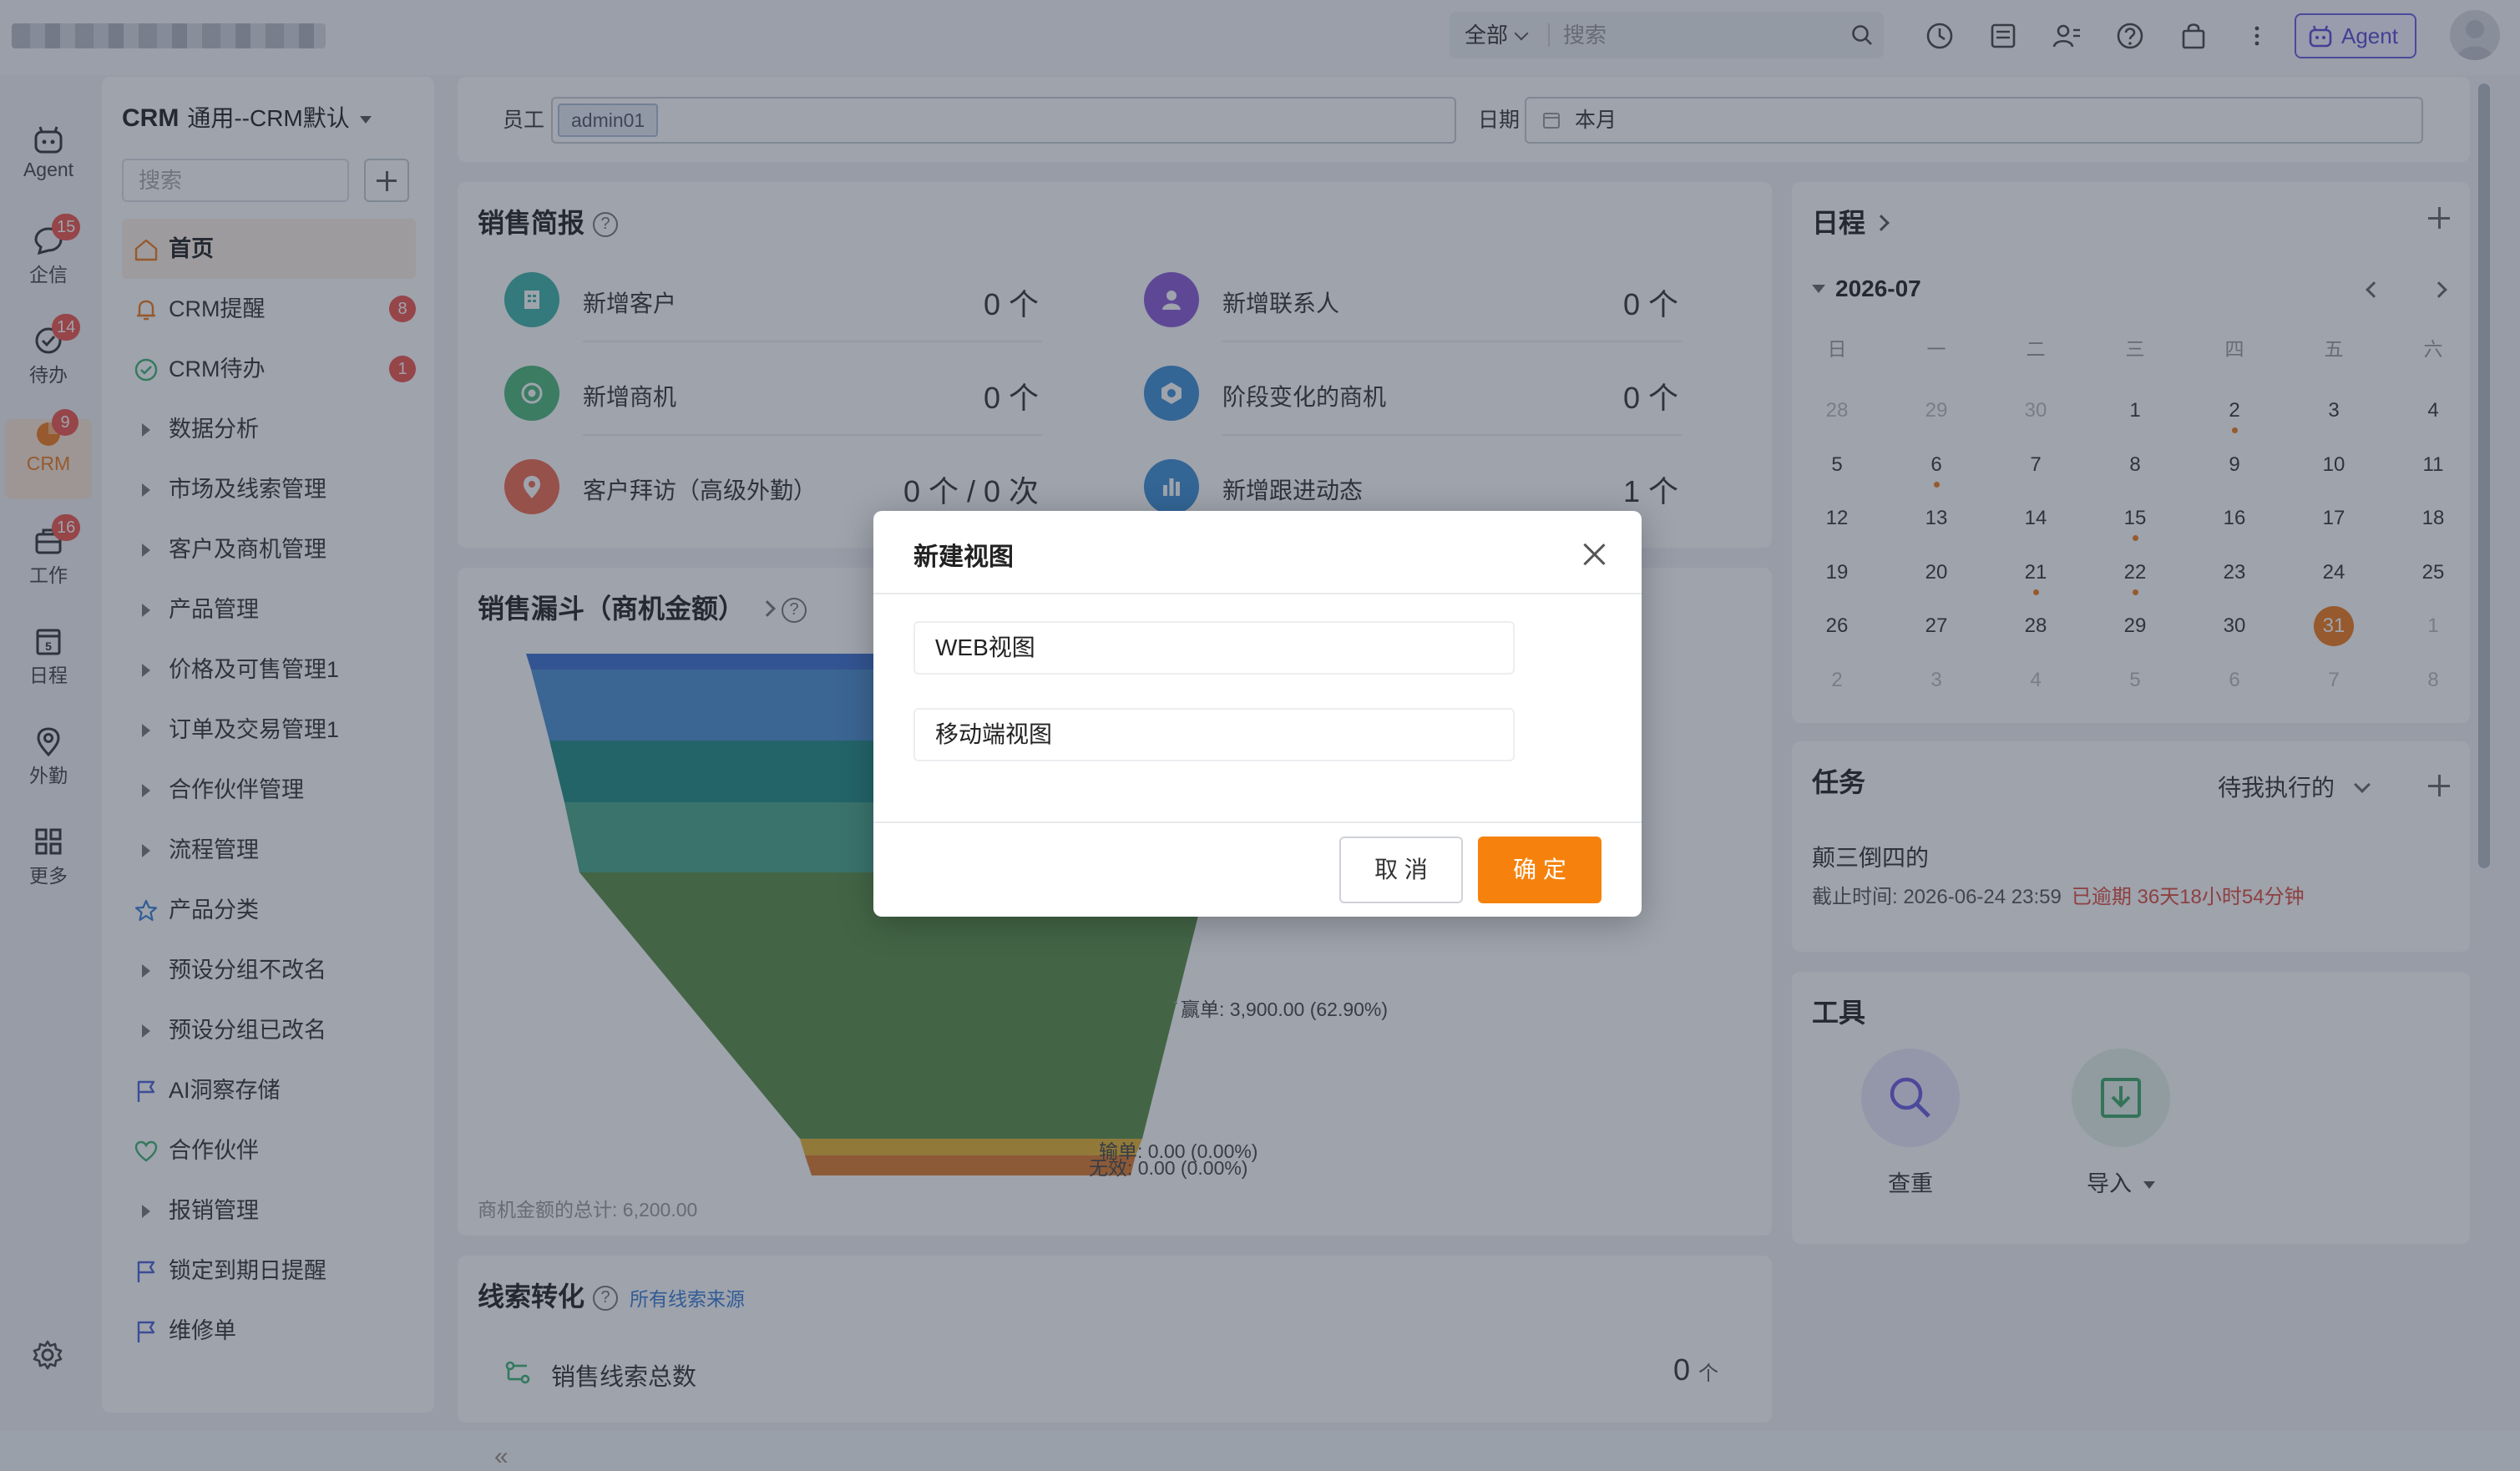 The image size is (2520, 1471). What do you see at coordinates (1595, 554) in the screenshot?
I see `close-icon` at bounding box center [1595, 554].